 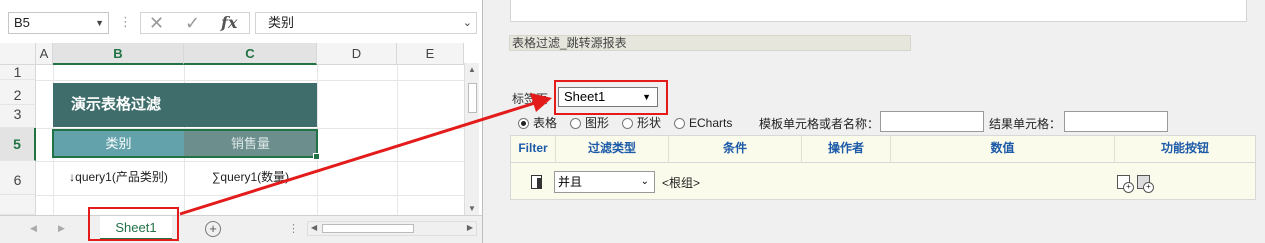 What do you see at coordinates (229, 23) in the screenshot?
I see `fx-icon: fx` at bounding box center [229, 23].